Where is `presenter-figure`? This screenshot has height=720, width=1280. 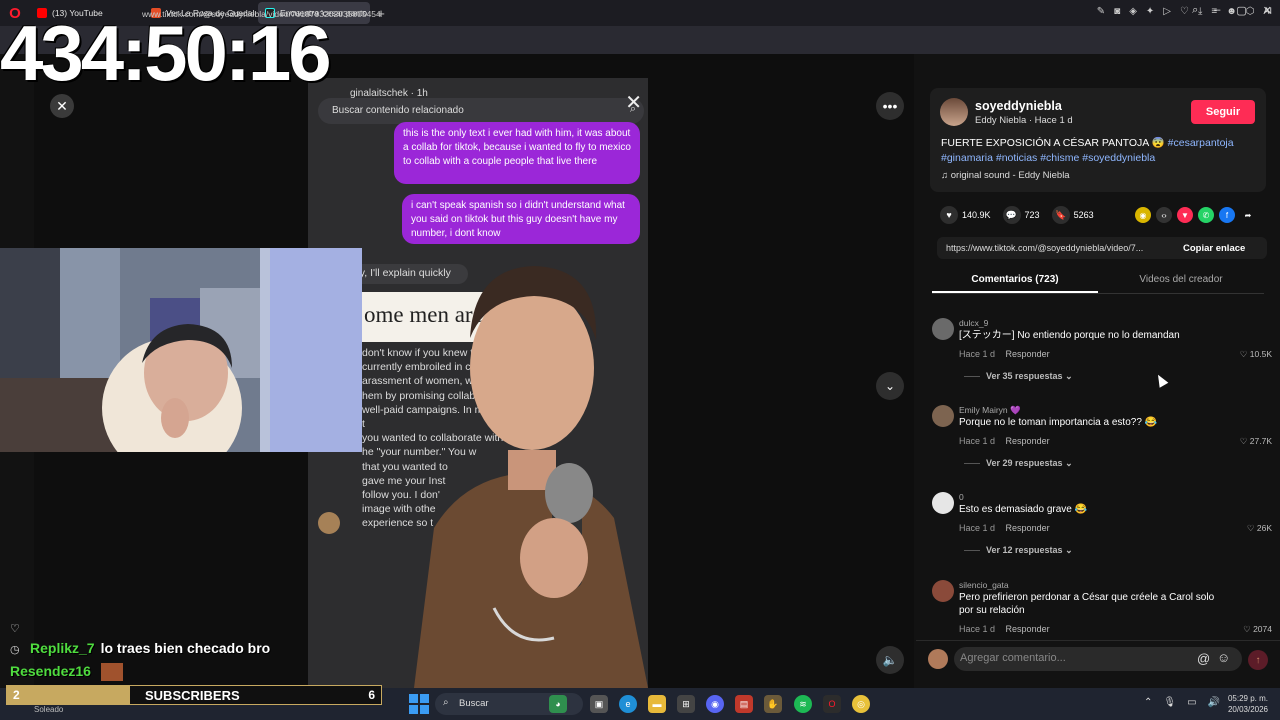 presenter-figure is located at coordinates (531, 477).